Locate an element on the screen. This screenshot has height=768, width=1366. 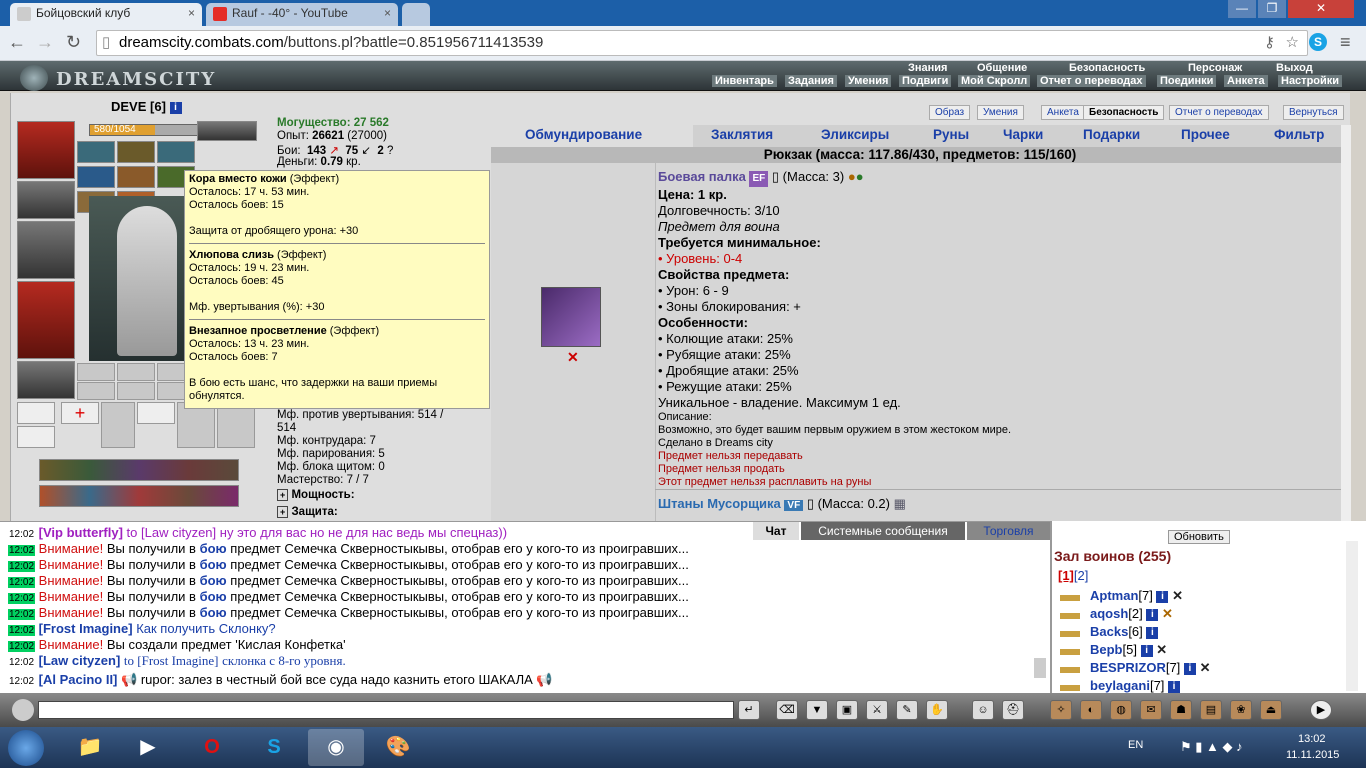
menu-my-scroll: Мой Скролл is located at coordinates (994, 81).